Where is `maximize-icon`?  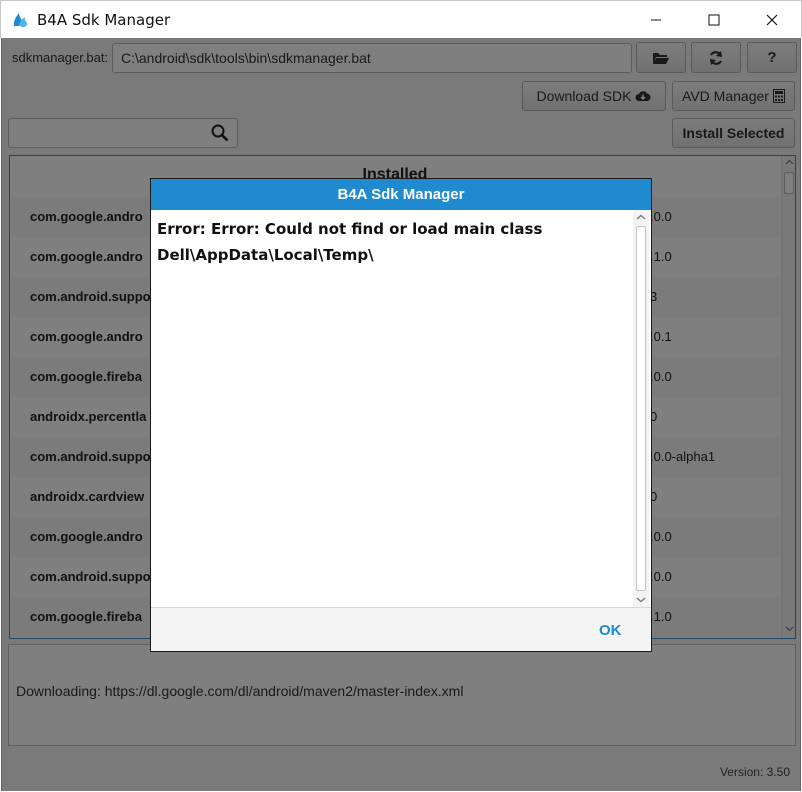 maximize-icon is located at coordinates (714, 20).